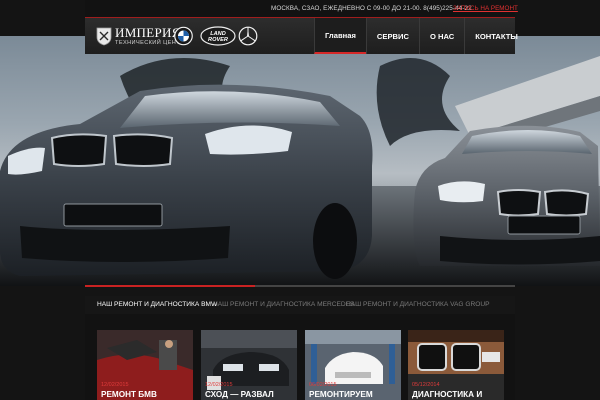 The height and width of the screenshot is (400, 600). I want to click on card-title: РЕМОНТИРУЕМ, so click(341, 394).